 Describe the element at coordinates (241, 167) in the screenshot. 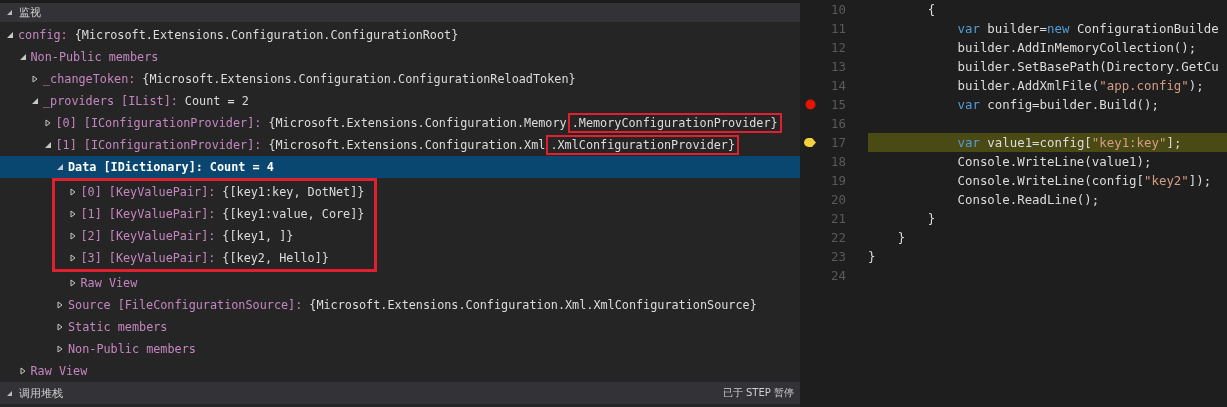

I see `variable-value: Count = 4` at that location.